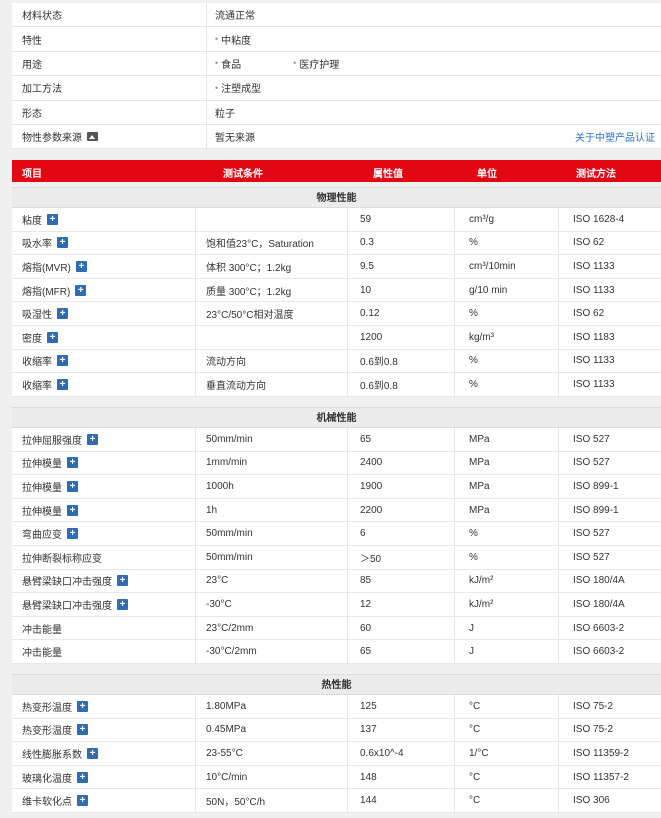 Image resolution: width=661 pixels, height=818 pixels. Describe the element at coordinates (336, 417) in the screenshot. I see `section-title: 机械性能` at that location.